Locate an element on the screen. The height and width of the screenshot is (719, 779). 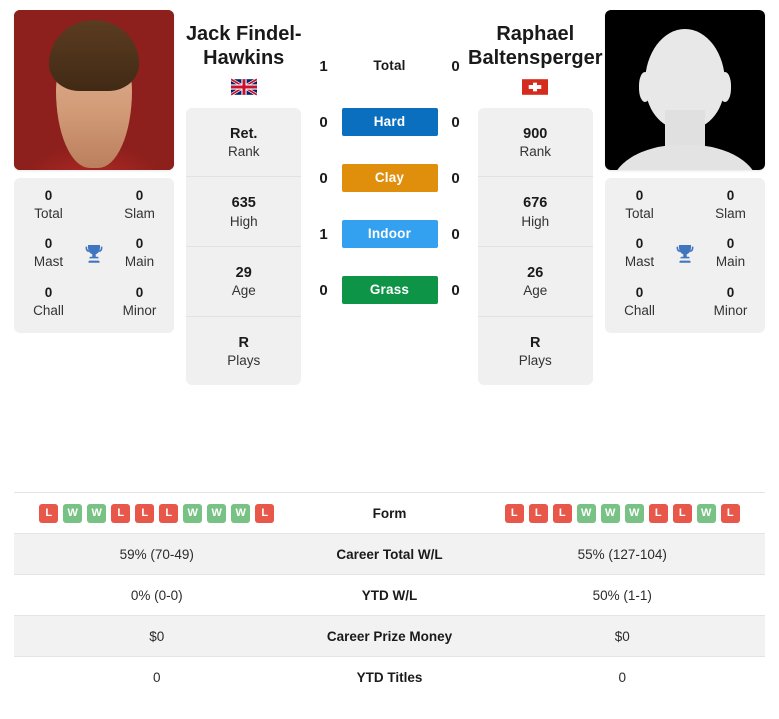
h2h-row-grass: 0 Grass 0 is located at coordinates (390, 290).